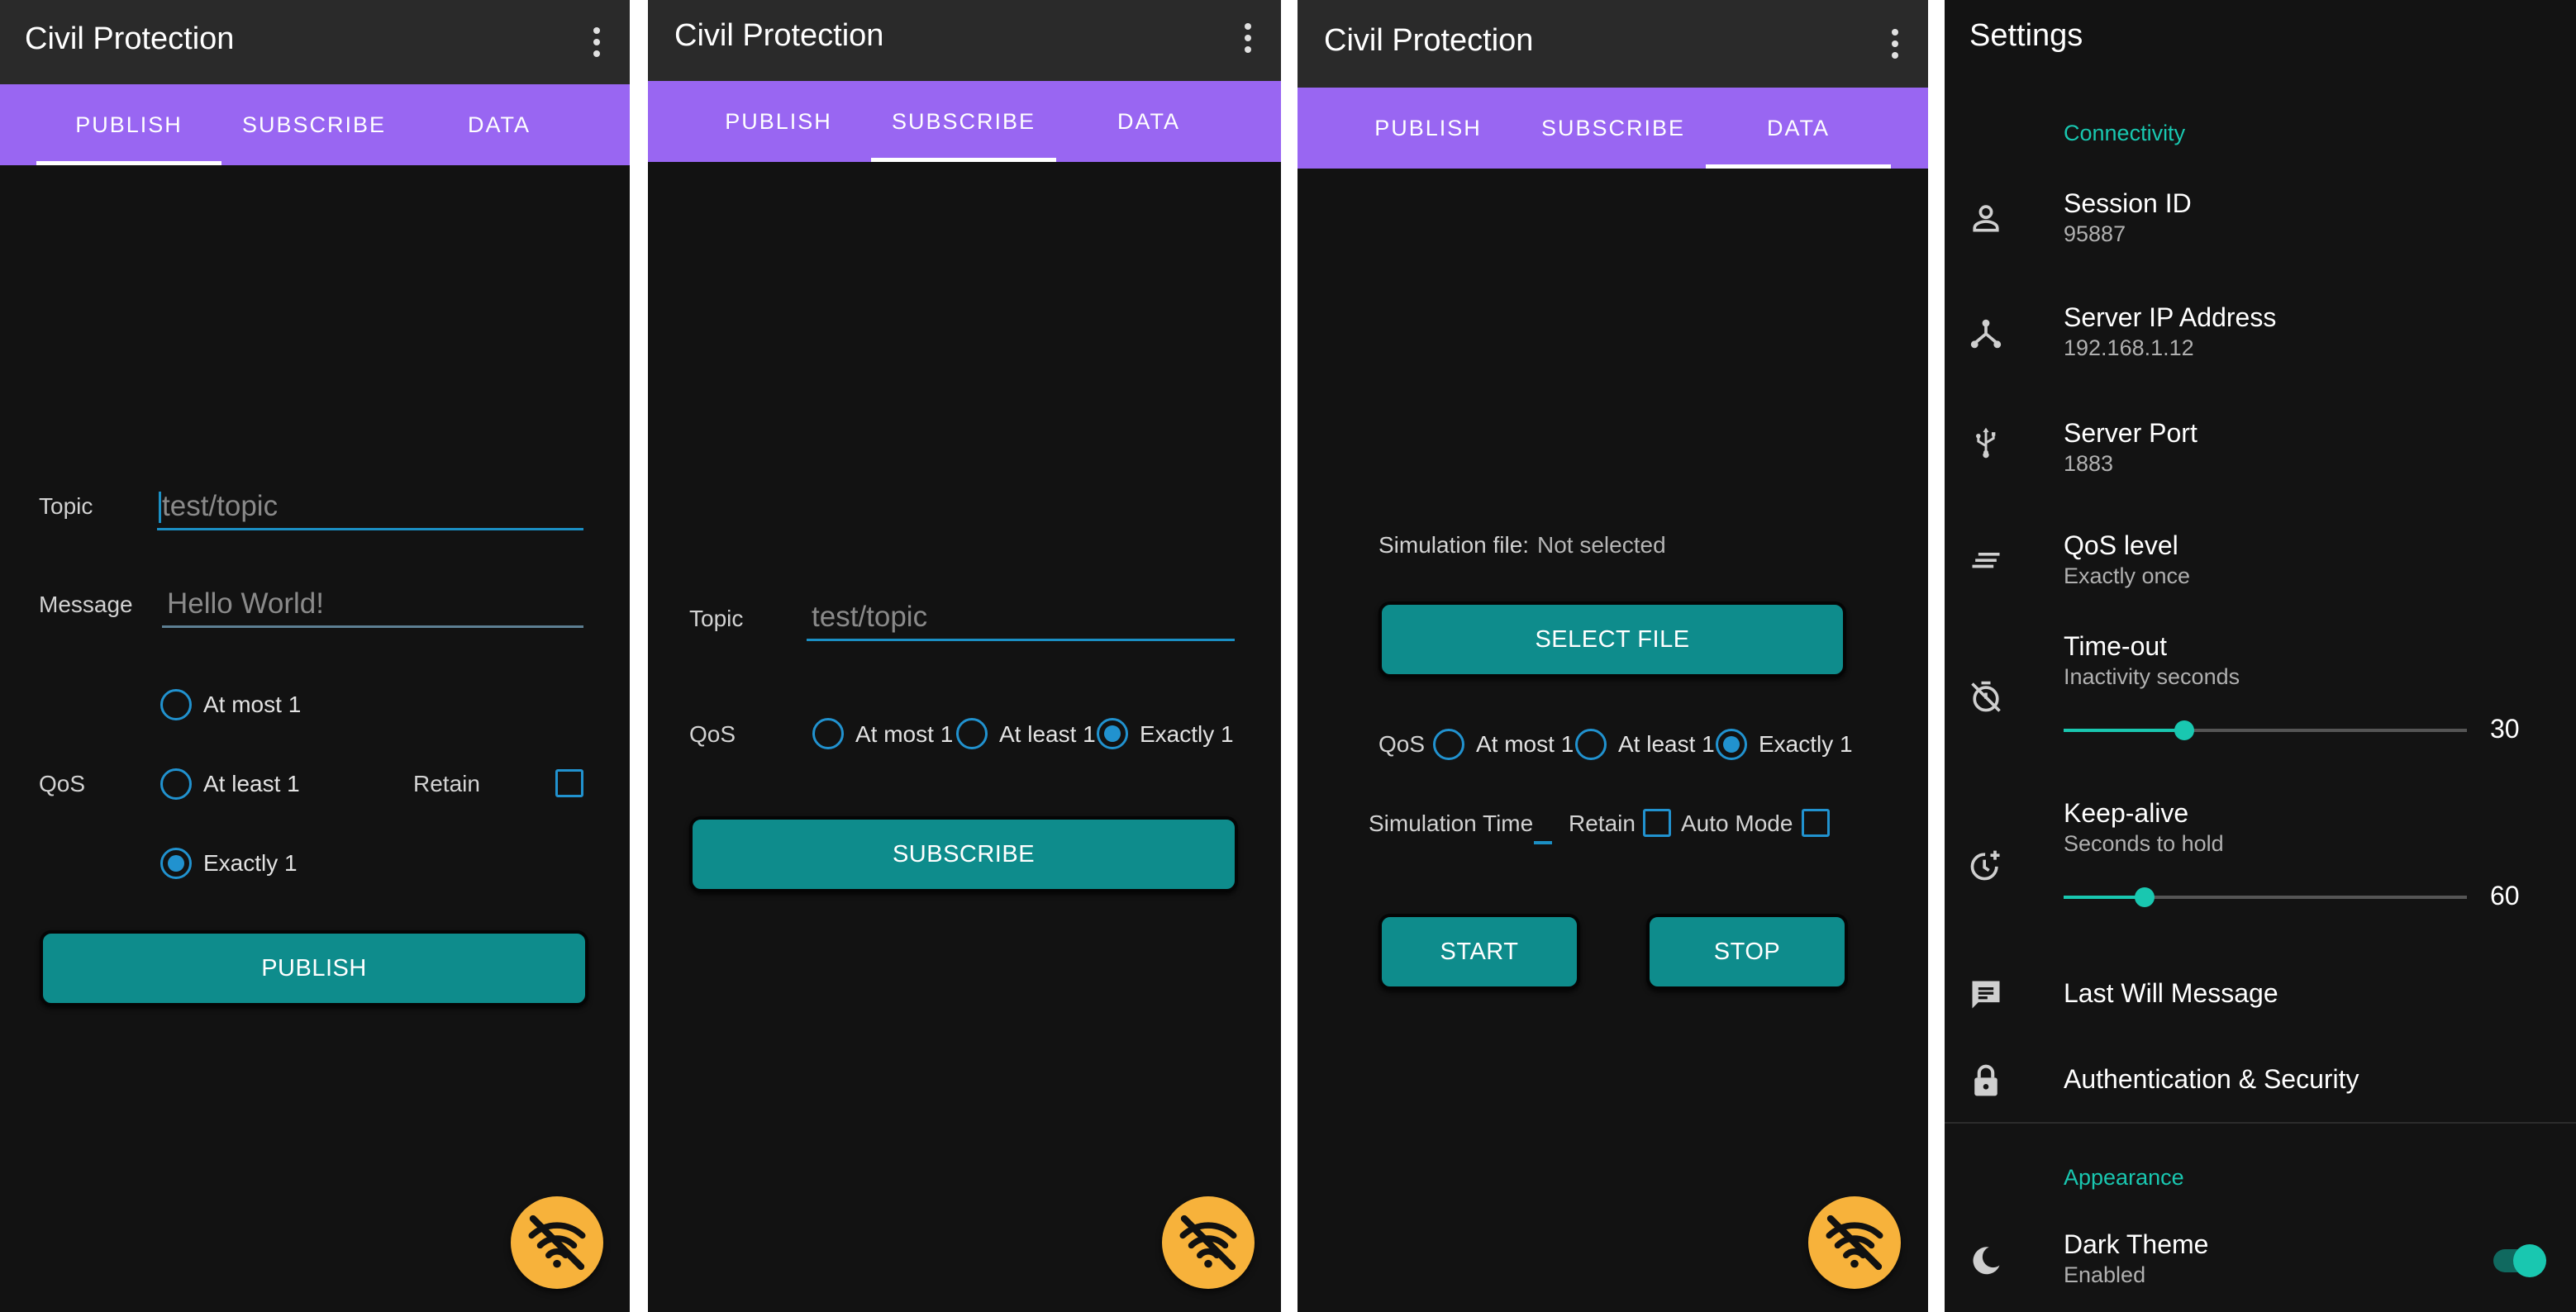 The image size is (2576, 1312). Describe the element at coordinates (86, 604) in the screenshot. I see `message-label: Message` at that location.